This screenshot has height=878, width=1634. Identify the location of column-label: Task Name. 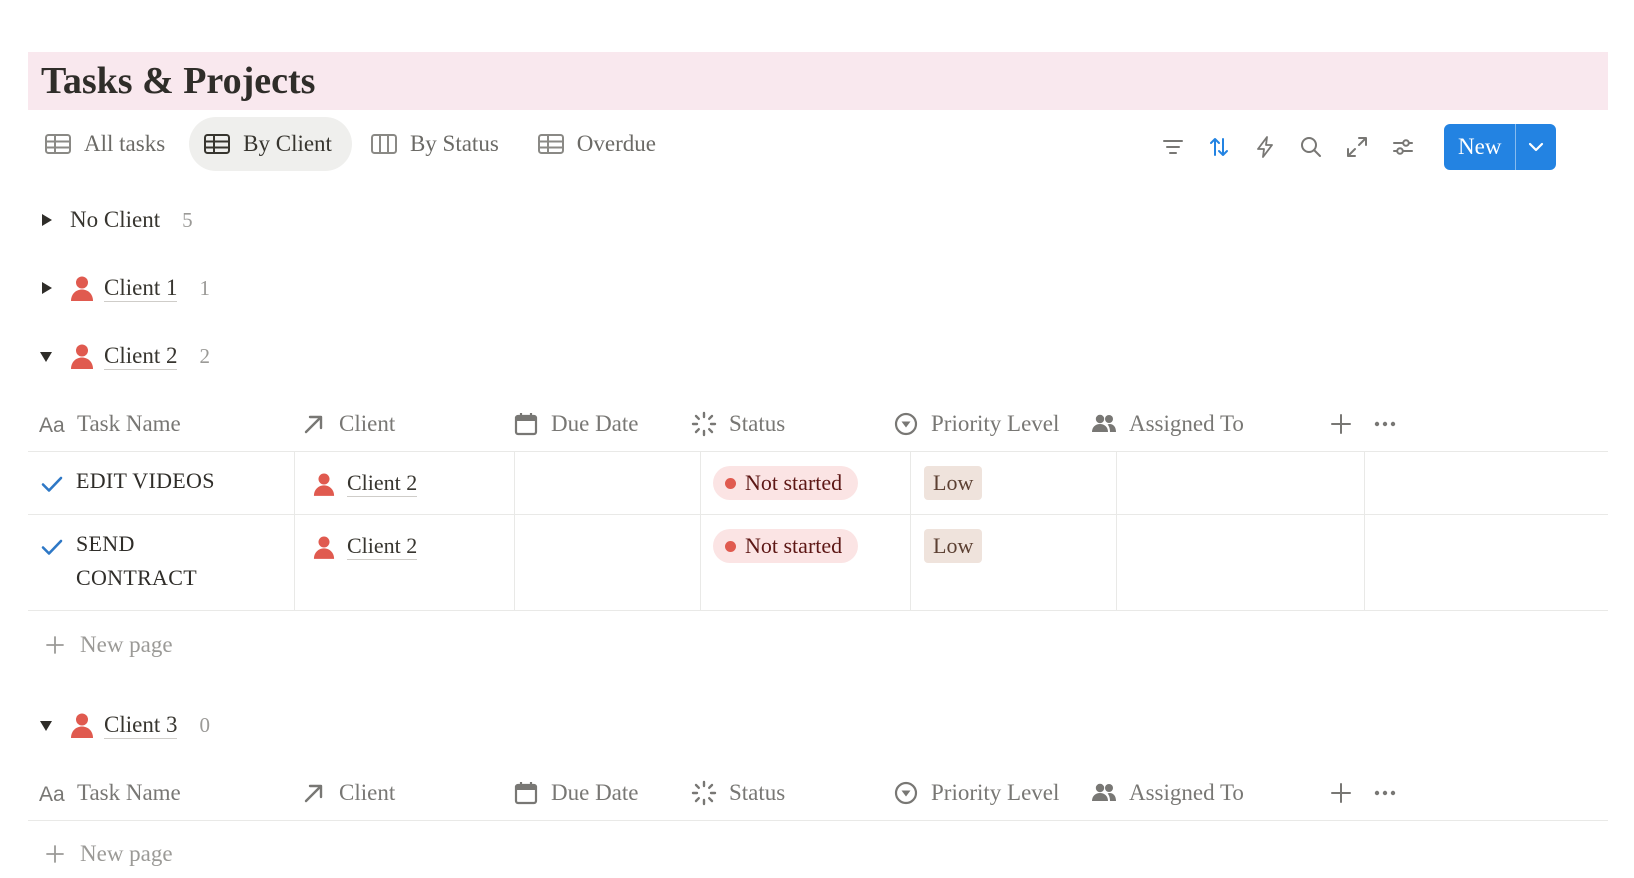
(129, 423).